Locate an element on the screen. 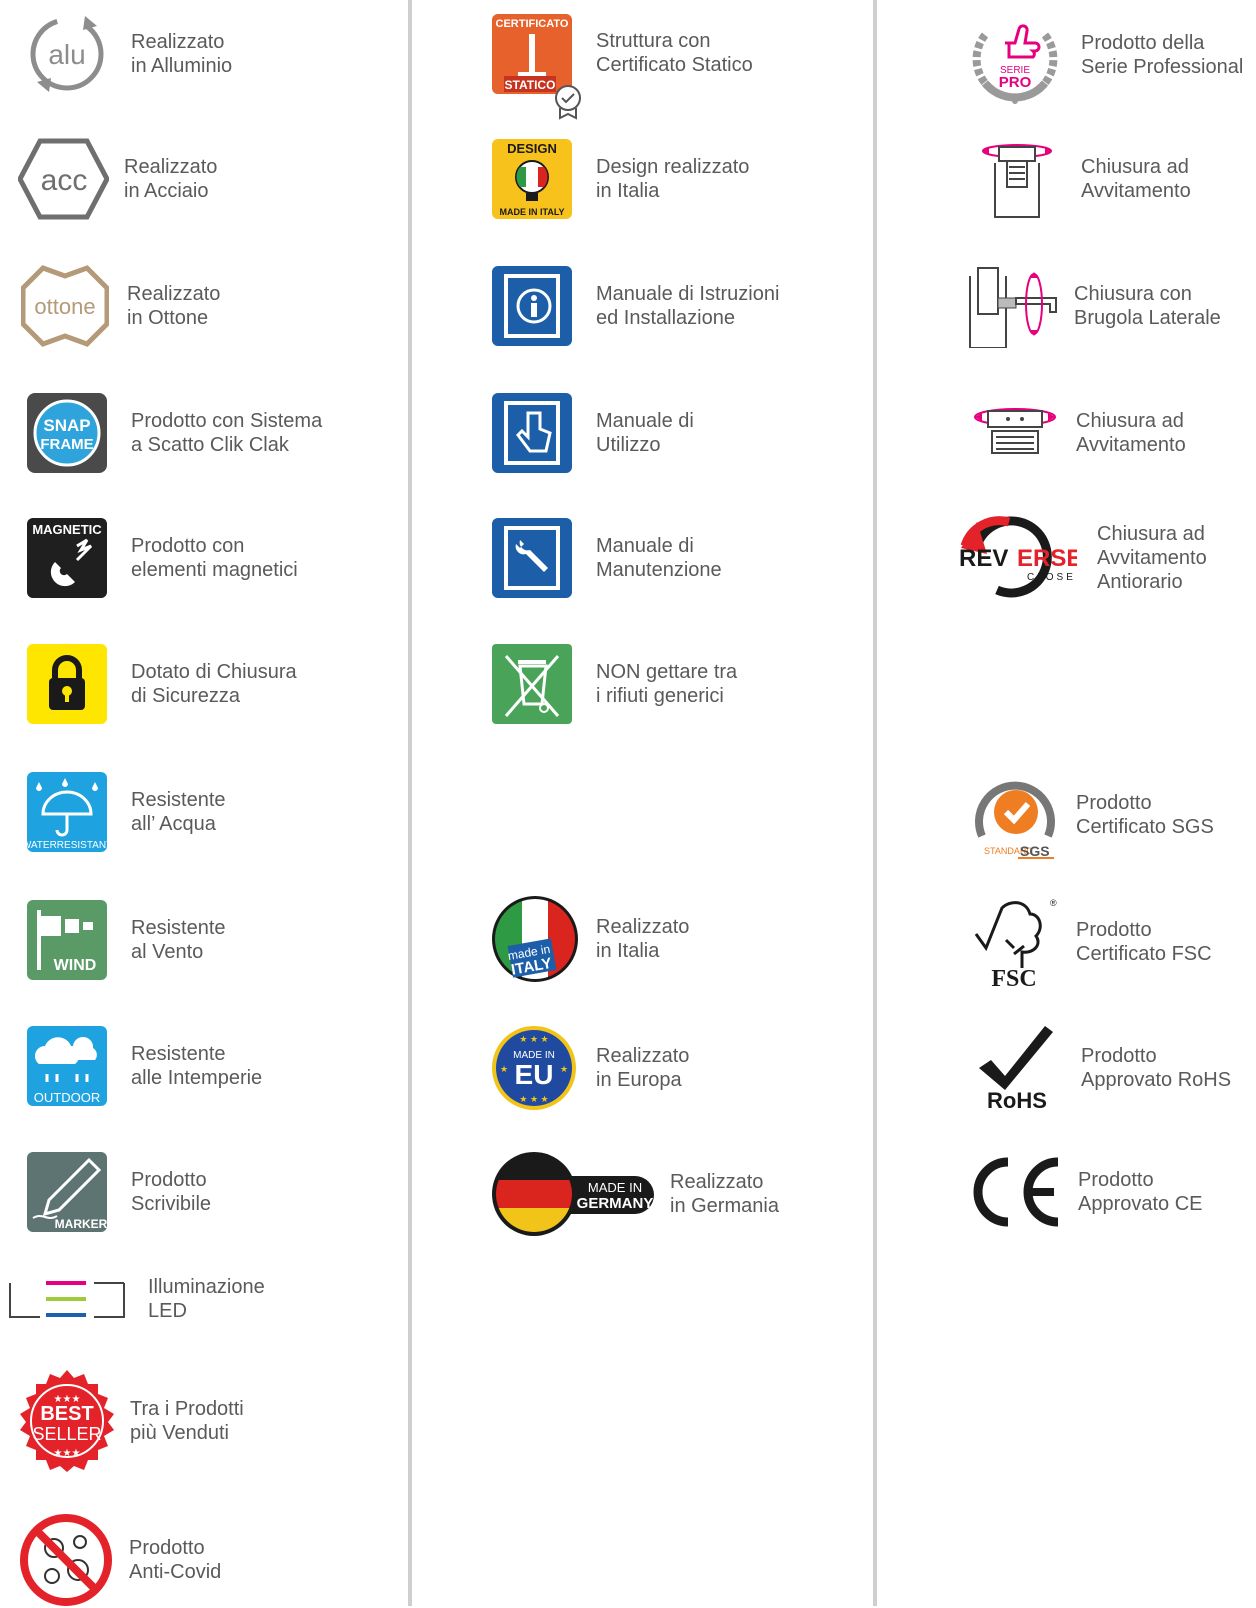 The height and width of the screenshot is (1608, 1256). svg-text: OUTDOOR is located at coordinates (67, 1097).